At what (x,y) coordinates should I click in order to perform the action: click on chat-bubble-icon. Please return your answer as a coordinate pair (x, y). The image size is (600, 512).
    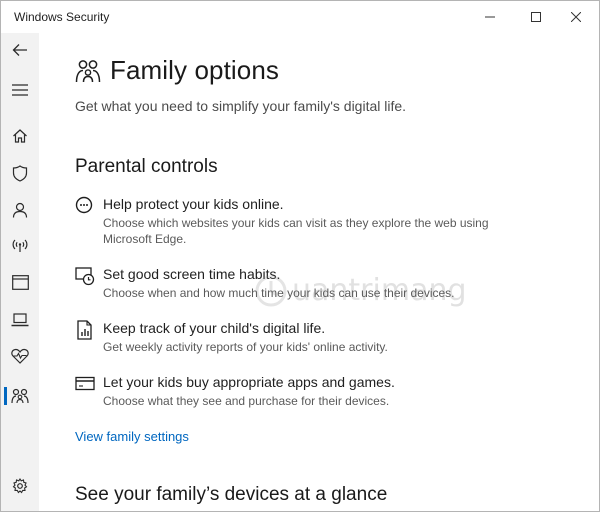
    Looking at the image, I should click on (84, 205).